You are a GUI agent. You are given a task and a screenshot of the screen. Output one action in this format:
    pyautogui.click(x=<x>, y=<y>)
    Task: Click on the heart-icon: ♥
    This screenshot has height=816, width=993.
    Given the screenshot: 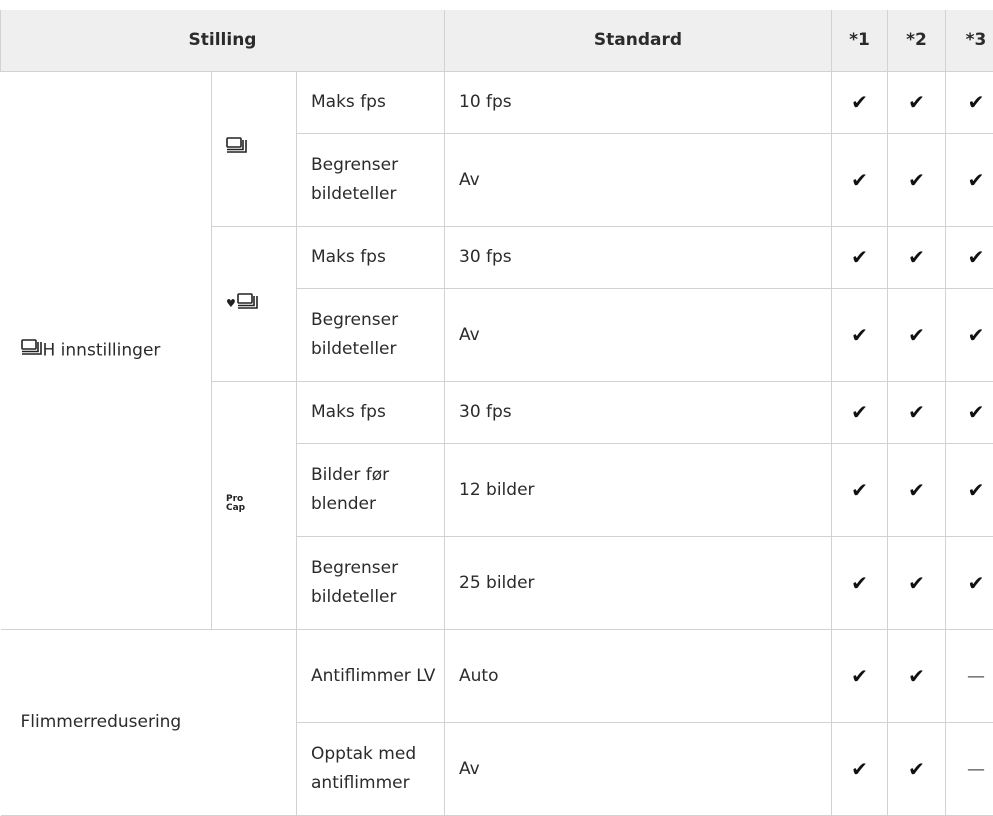 What is the action you would take?
    pyautogui.click(x=231, y=303)
    